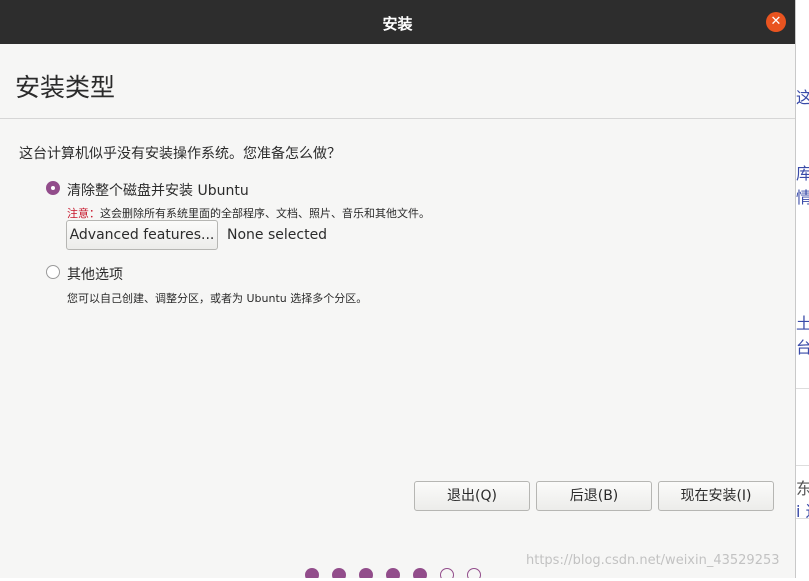  What do you see at coordinates (265, 213) in the screenshot?
I see `warning-text: 这会删除所有系统里面的全部程序、文档、照片、音乐和其他文件。` at bounding box center [265, 213].